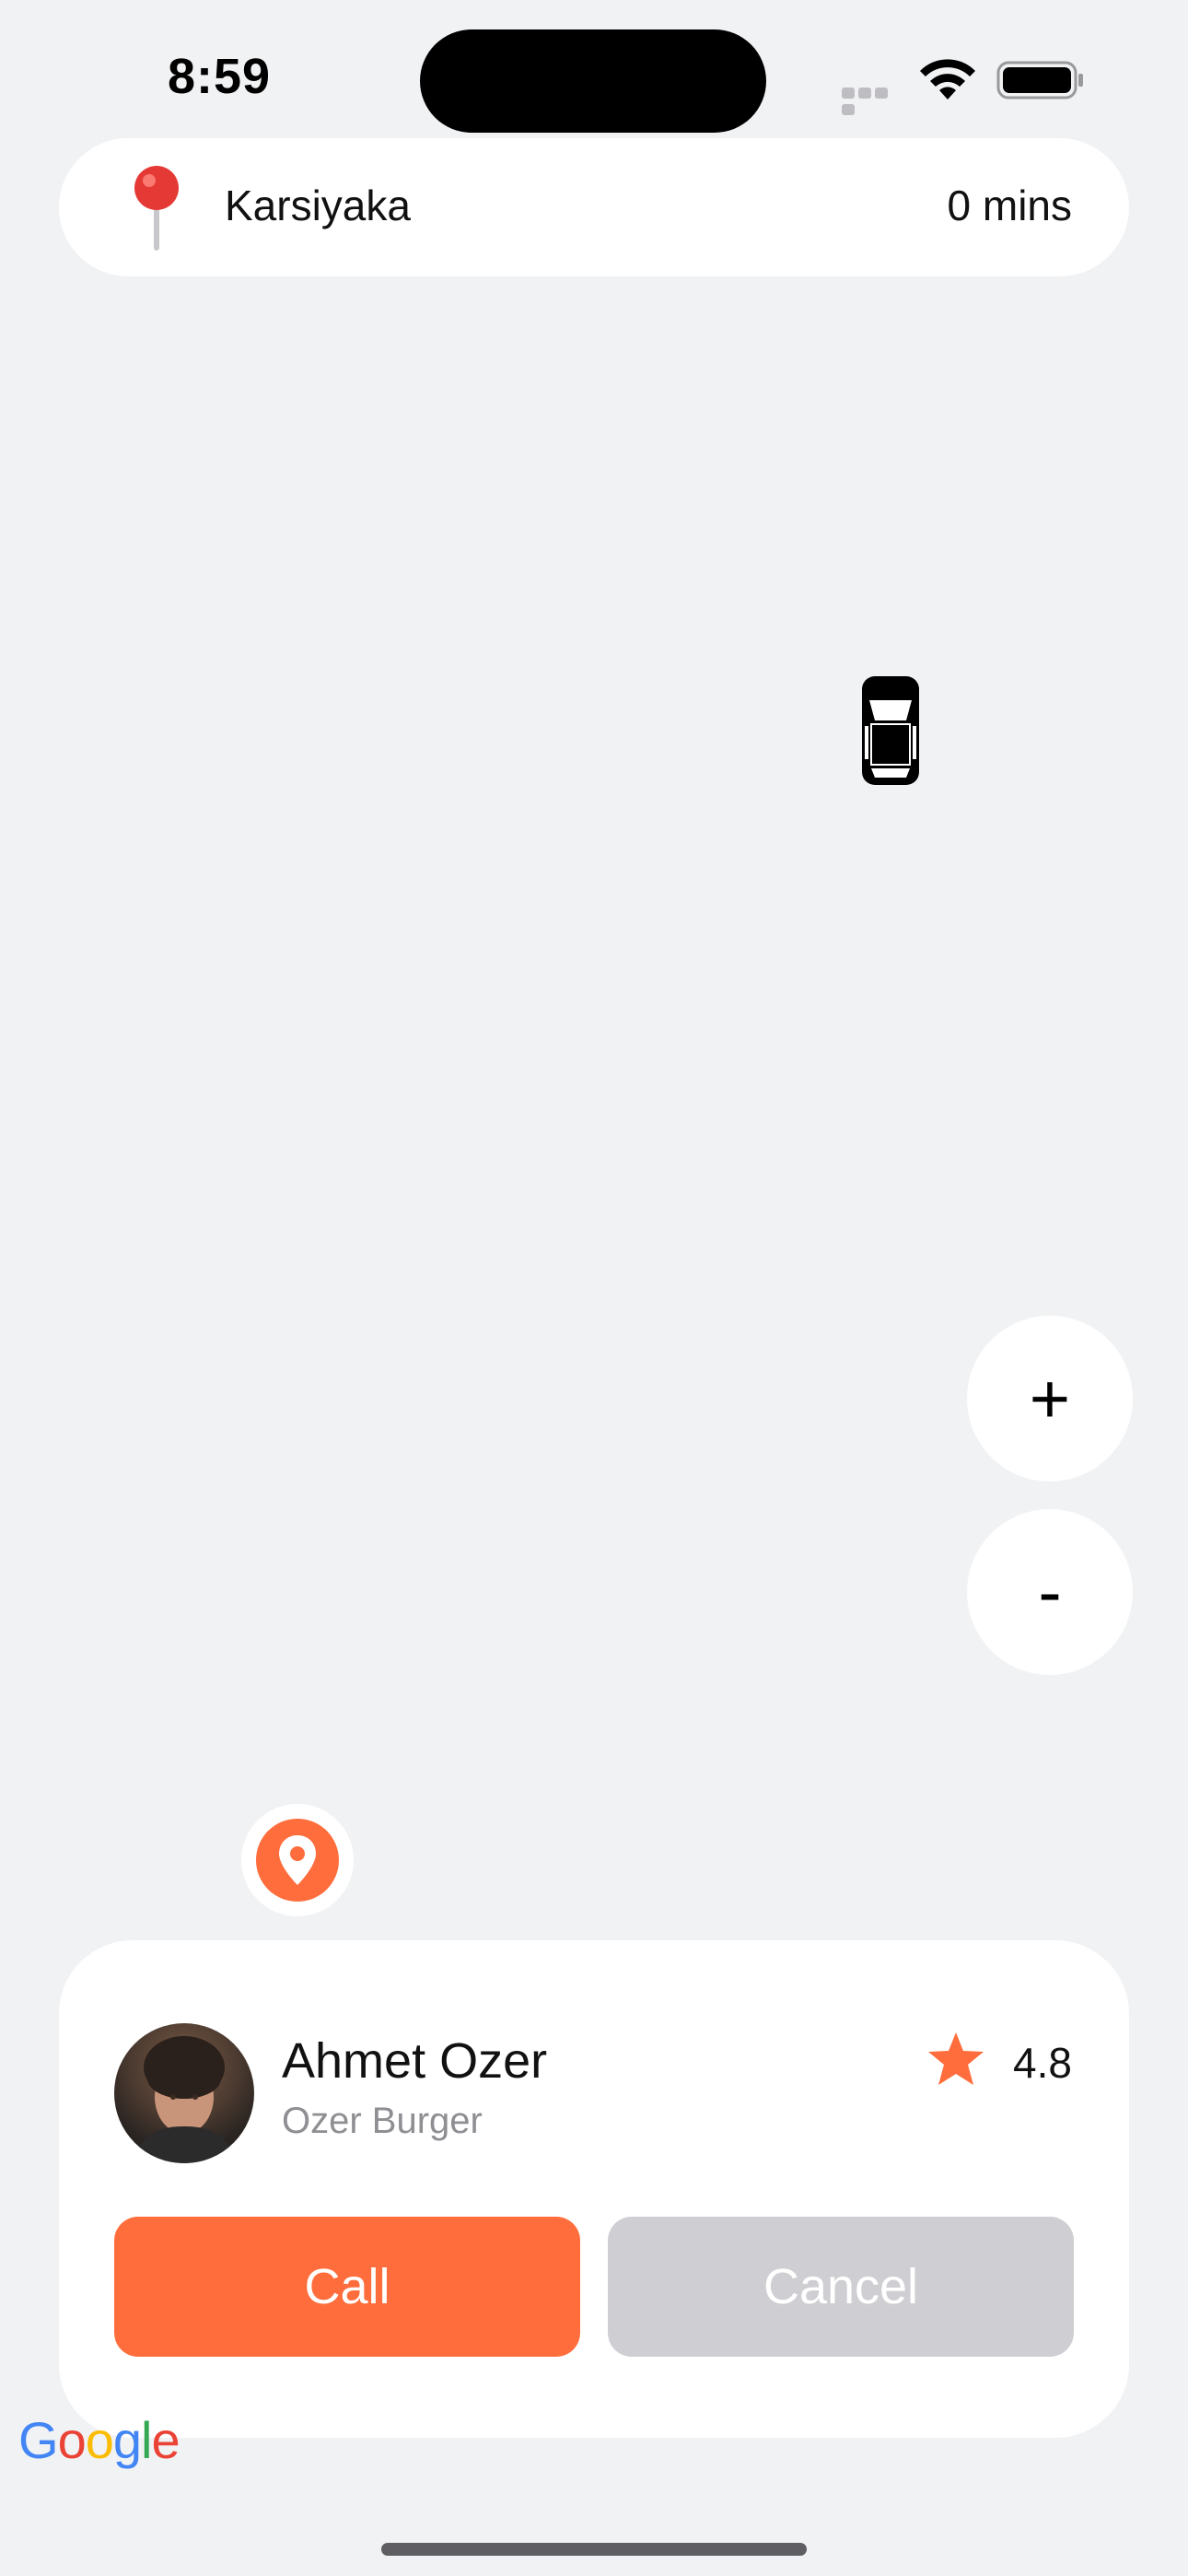  I want to click on destination-marker, so click(297, 1860).